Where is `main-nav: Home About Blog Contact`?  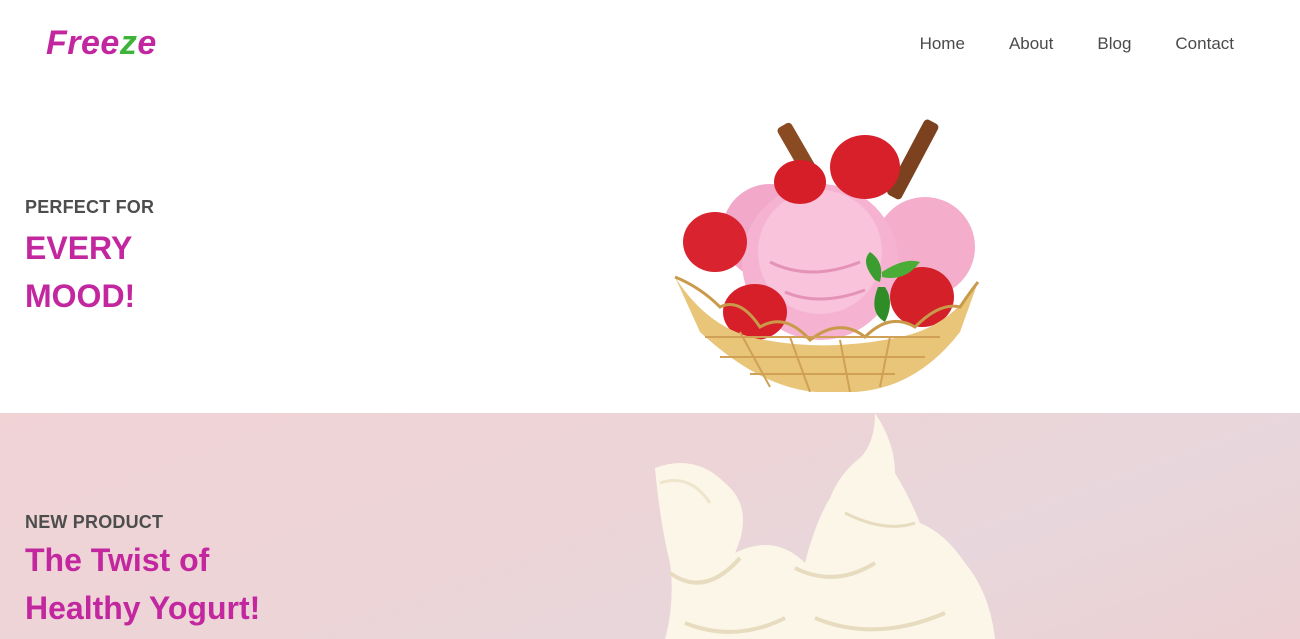 main-nav: Home About Blog Contact is located at coordinates (1055, 44).